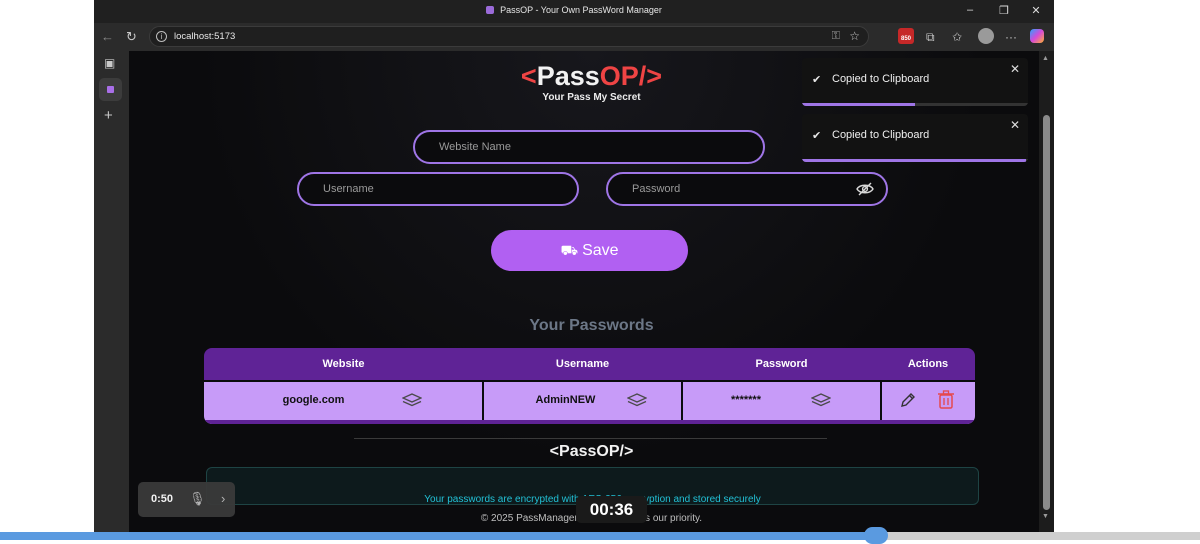 The image size is (1200, 544). Describe the element at coordinates (205, 36) in the screenshot. I see `address-url: localhost:5173` at that location.